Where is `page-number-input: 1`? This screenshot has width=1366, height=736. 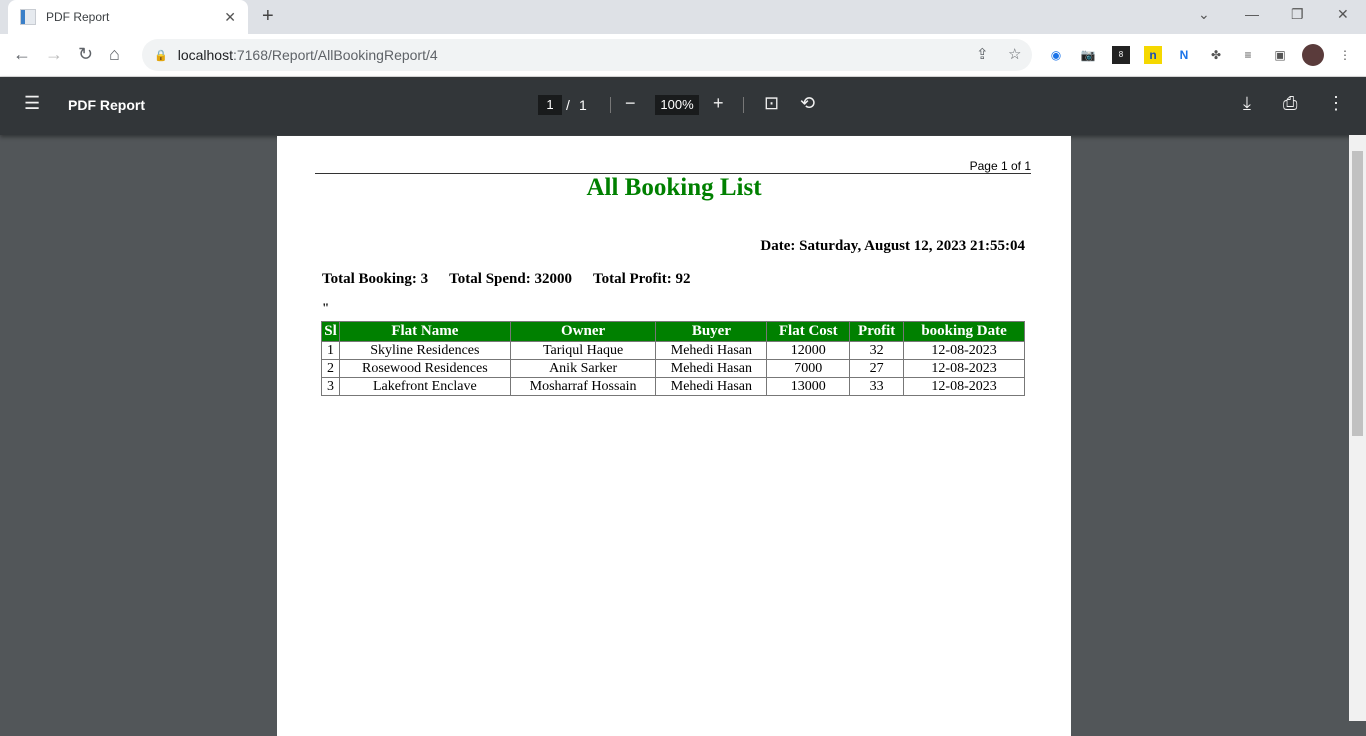 page-number-input: 1 is located at coordinates (550, 105).